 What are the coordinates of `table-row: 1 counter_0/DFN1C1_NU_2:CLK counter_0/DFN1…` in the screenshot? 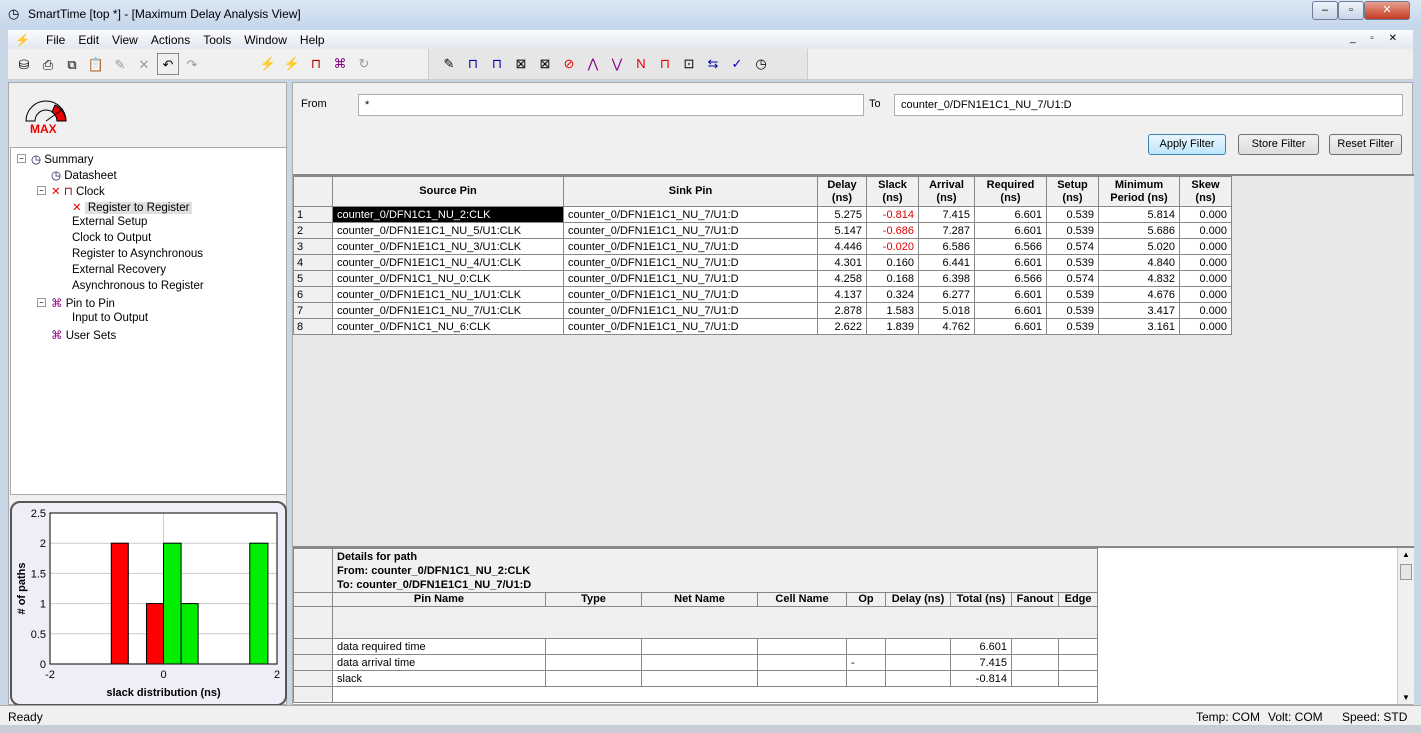 It's located at (762, 214).